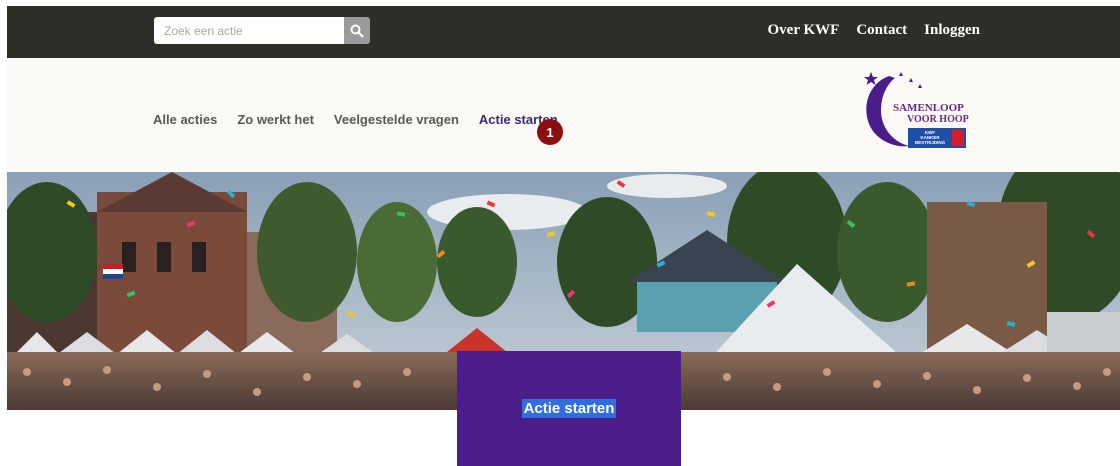 The height and width of the screenshot is (466, 1120). Describe the element at coordinates (563, 32) in the screenshot. I see `top-bar: Over KWF Contact Inloggen` at that location.